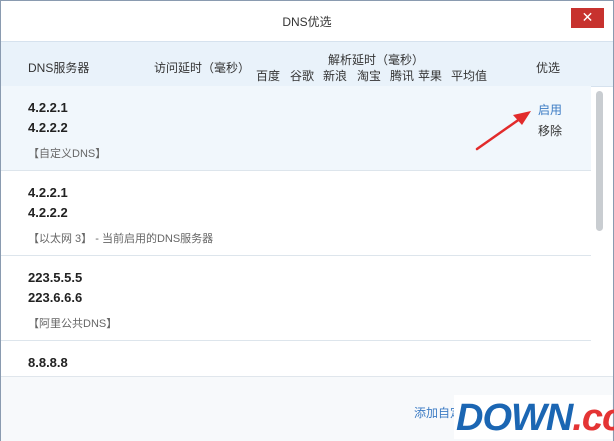 This screenshot has width=614, height=441. What do you see at coordinates (503, 131) in the screenshot?
I see `annotation-arrow-icon` at bounding box center [503, 131].